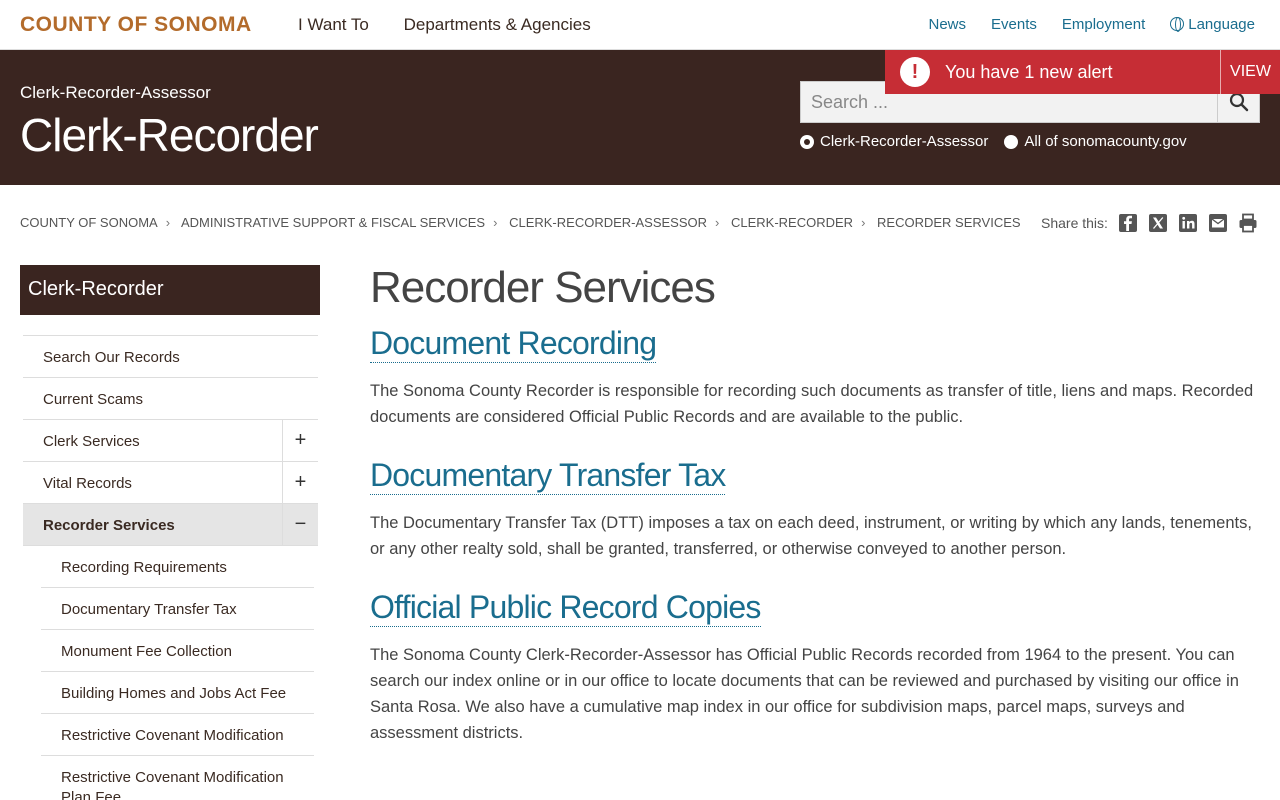 The width and height of the screenshot is (1280, 800). I want to click on sidebar-subitem-building-homes-jobs-act-fee: Building Homes and Jobs Act Fee, so click(177, 693).